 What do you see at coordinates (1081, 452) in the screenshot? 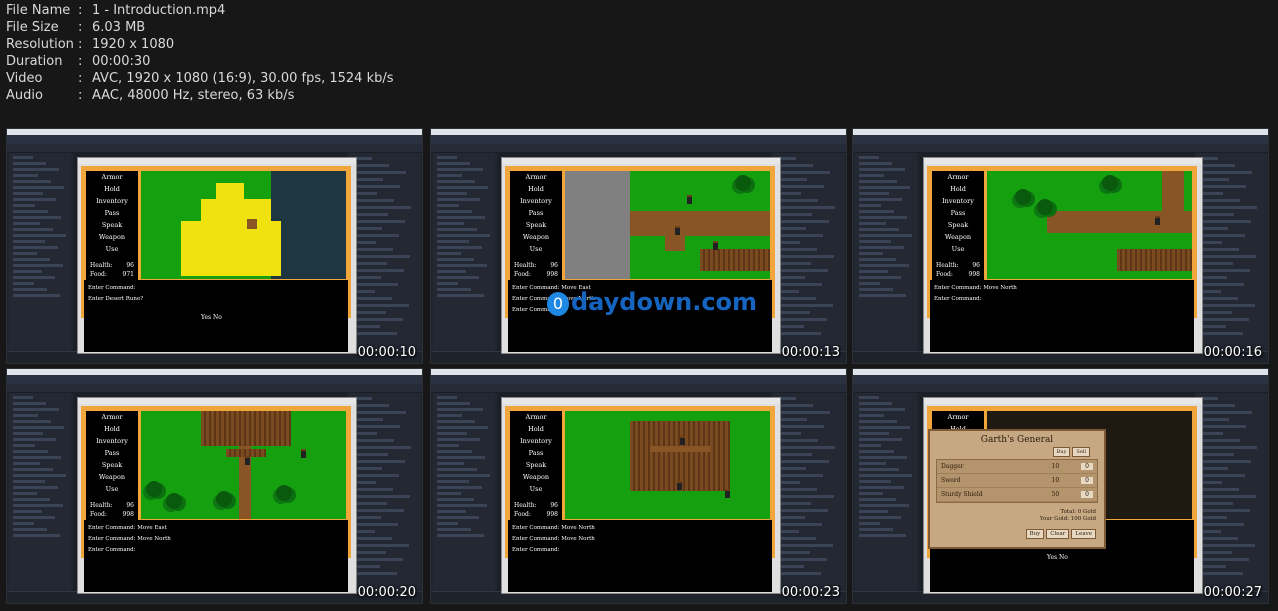
I see `shop-tab-sell: Sell` at bounding box center [1081, 452].